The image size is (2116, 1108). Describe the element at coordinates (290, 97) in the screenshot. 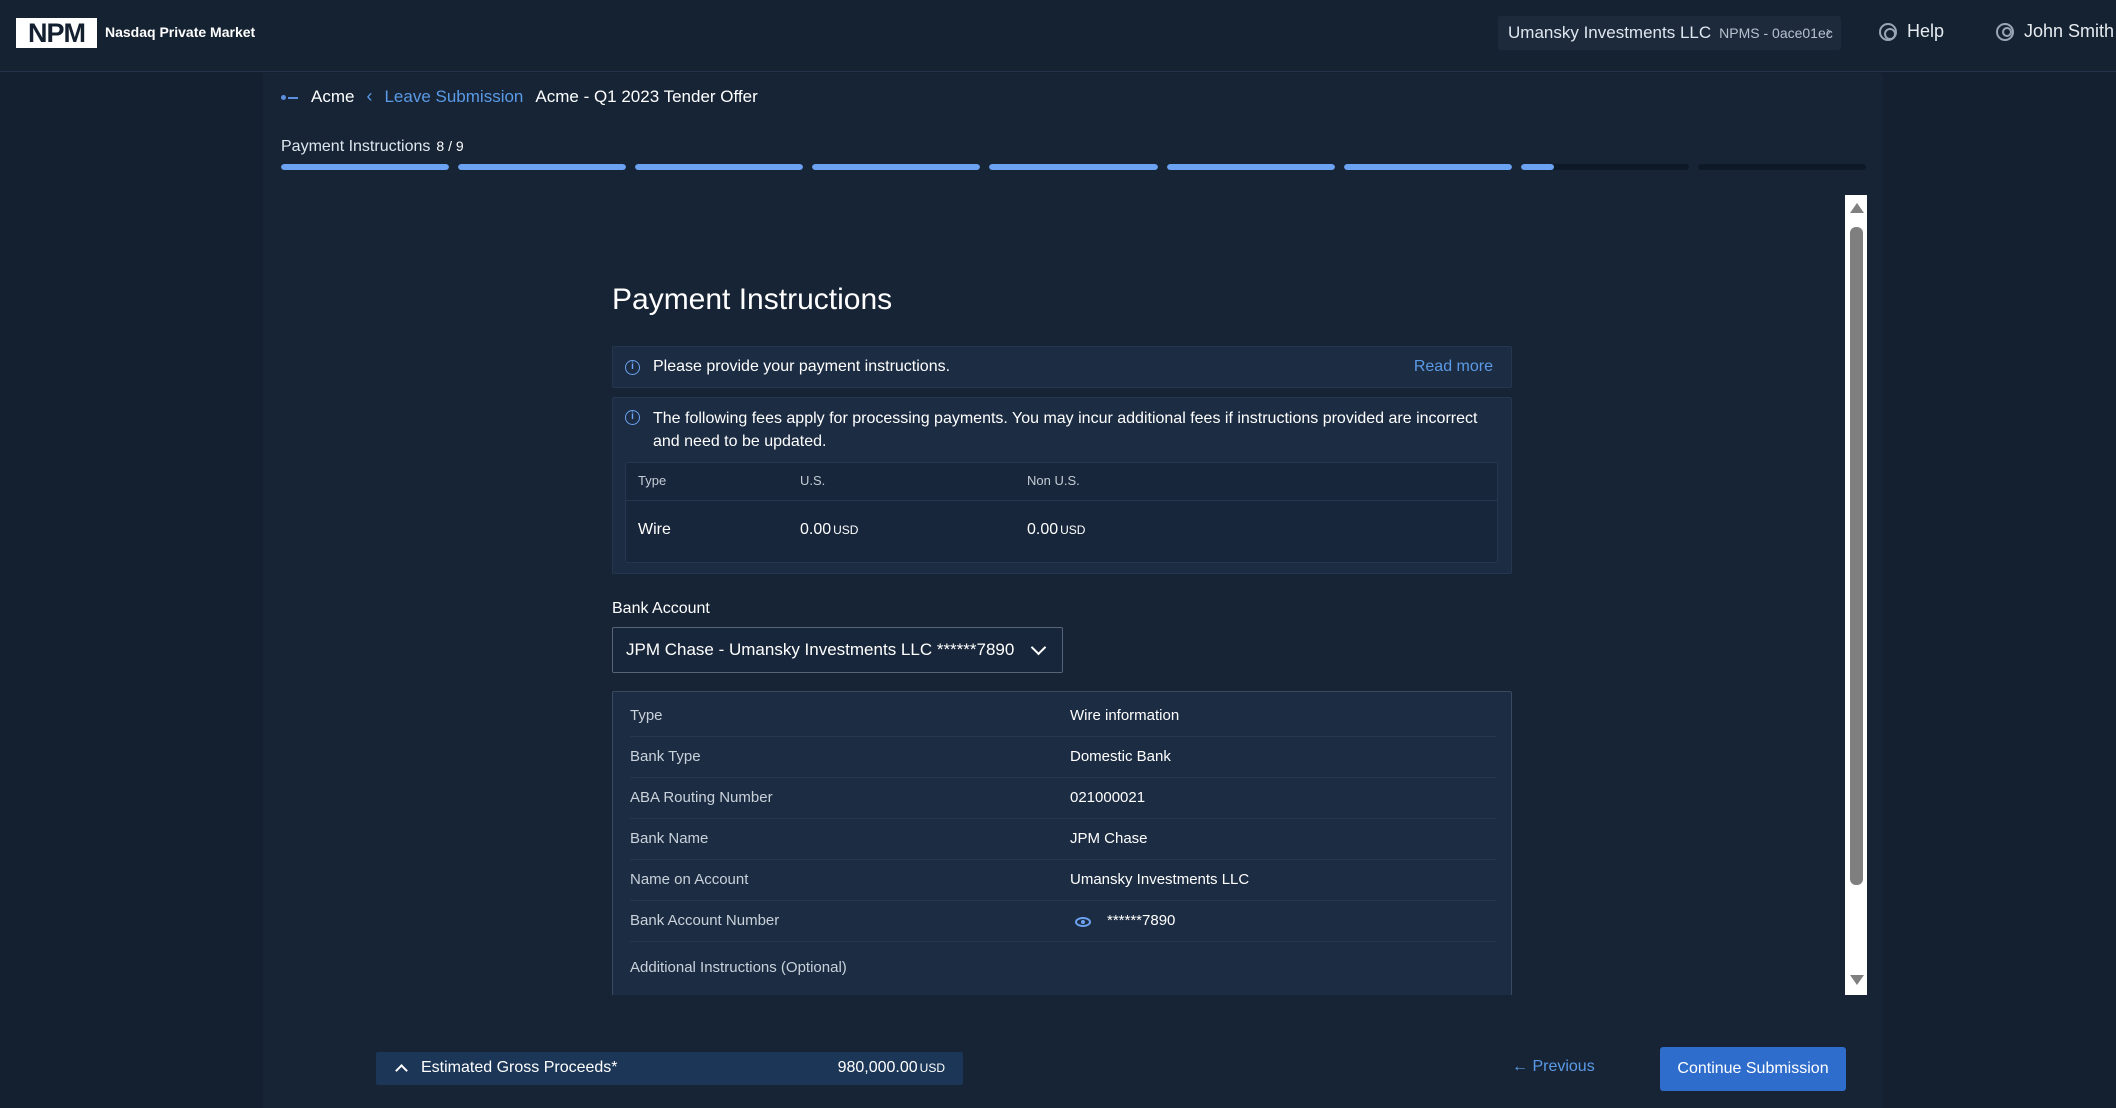

I see `steps-icon` at that location.